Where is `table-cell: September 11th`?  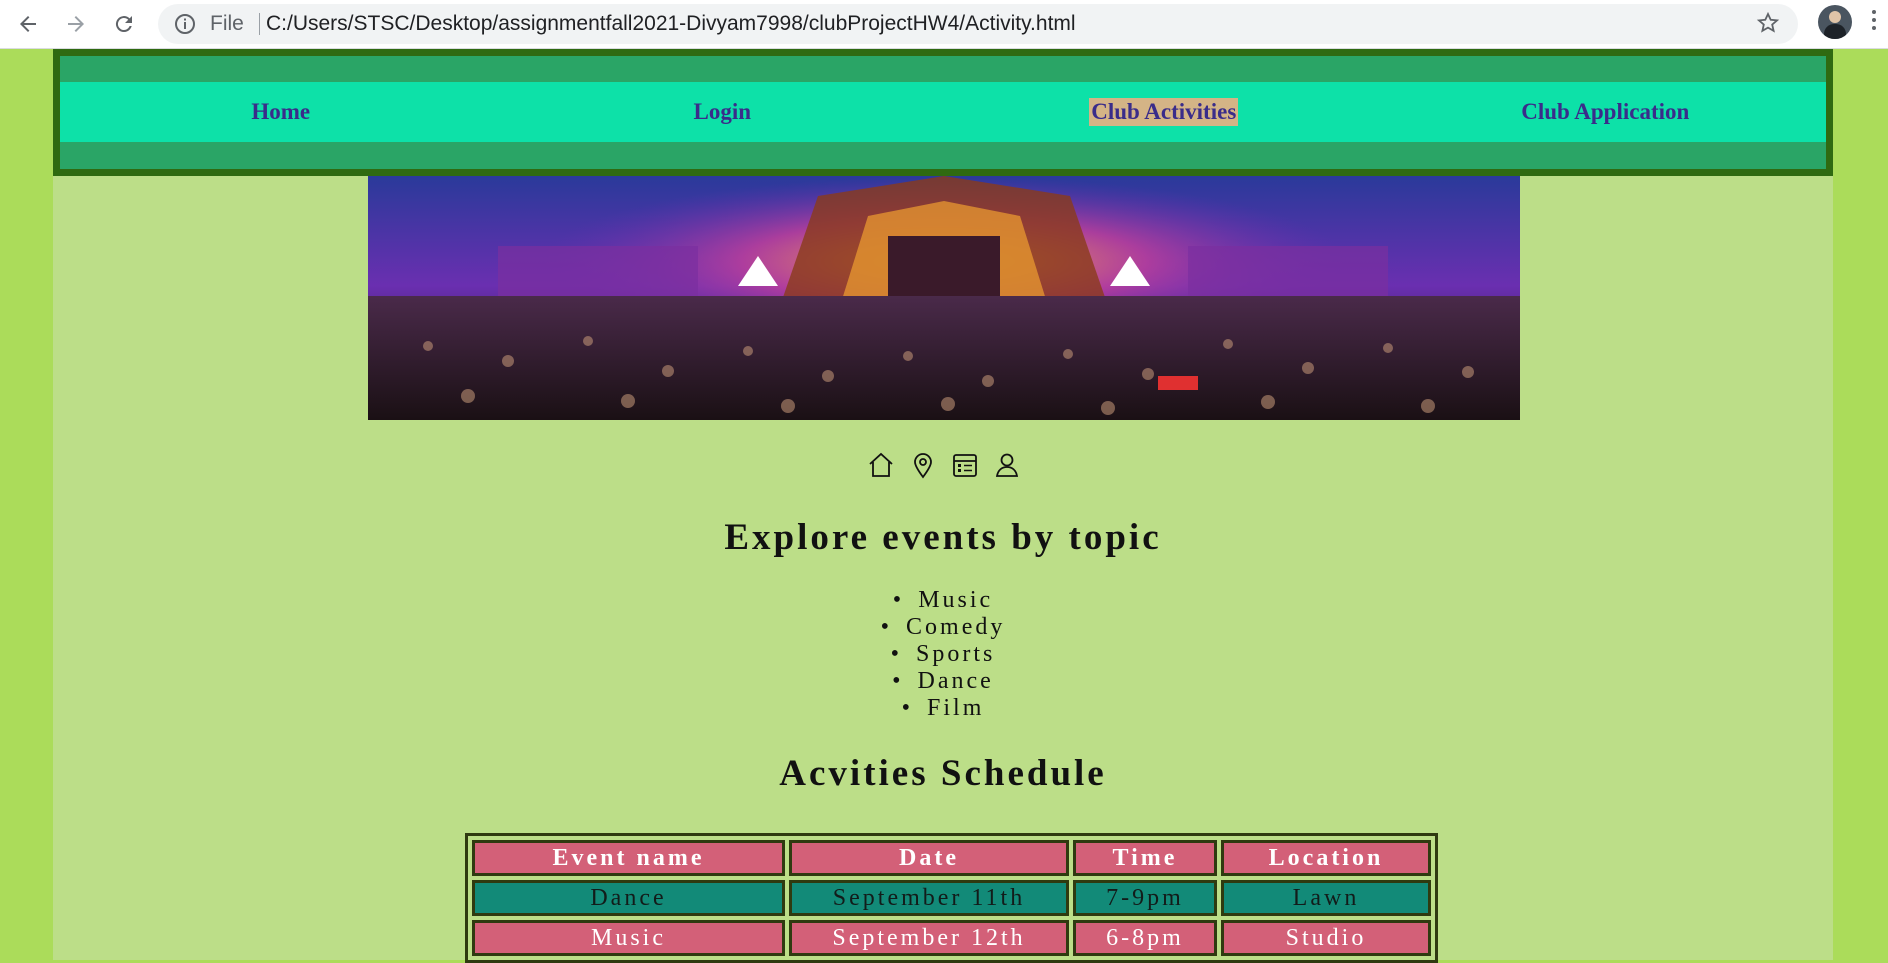 table-cell: September 11th is located at coordinates (929, 898).